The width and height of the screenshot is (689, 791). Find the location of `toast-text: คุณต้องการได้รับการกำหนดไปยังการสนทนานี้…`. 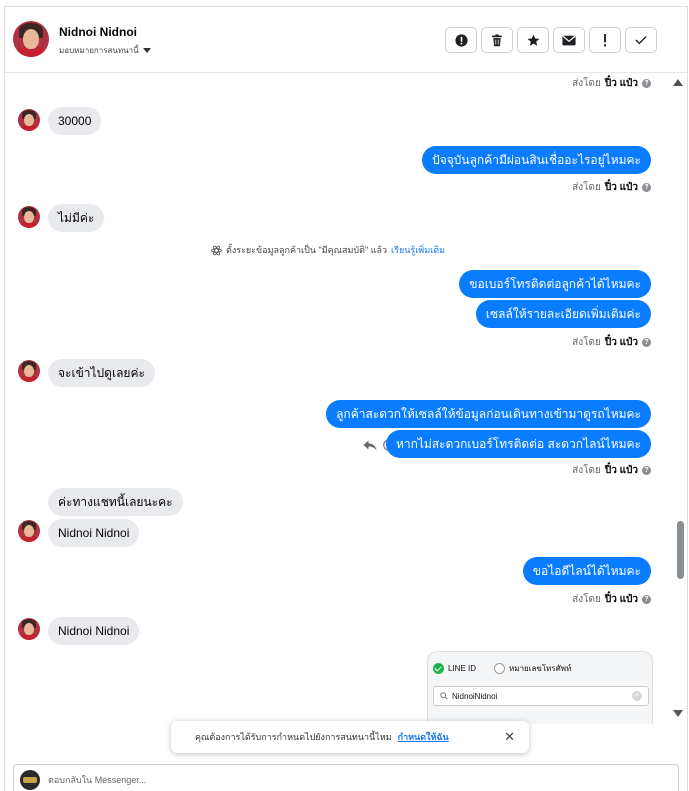

toast-text: คุณต้องการได้รับการกำหนดไปยังการสนทนานี้… is located at coordinates (293, 737).